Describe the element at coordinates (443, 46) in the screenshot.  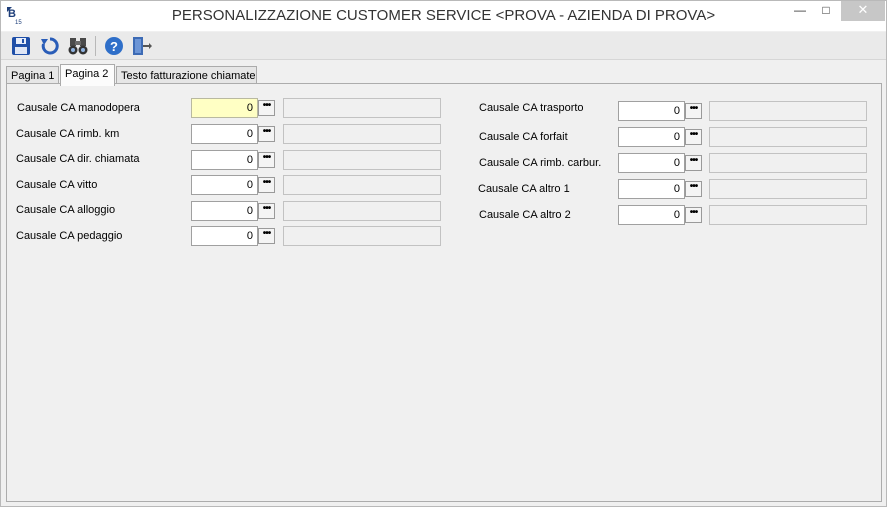
I see `toolbar: ?` at that location.